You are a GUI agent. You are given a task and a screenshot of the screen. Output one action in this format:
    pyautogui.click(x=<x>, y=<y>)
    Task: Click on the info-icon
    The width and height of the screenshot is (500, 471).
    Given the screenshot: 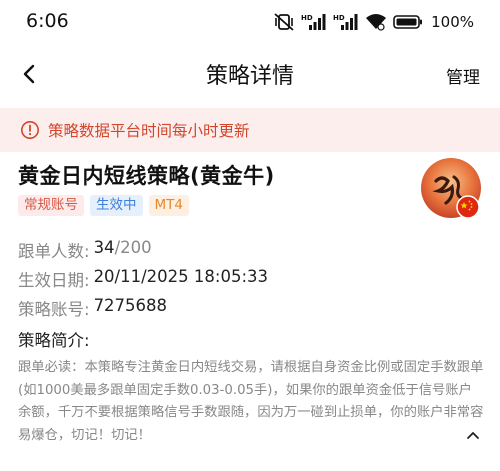 What is the action you would take?
    pyautogui.click(x=30, y=130)
    